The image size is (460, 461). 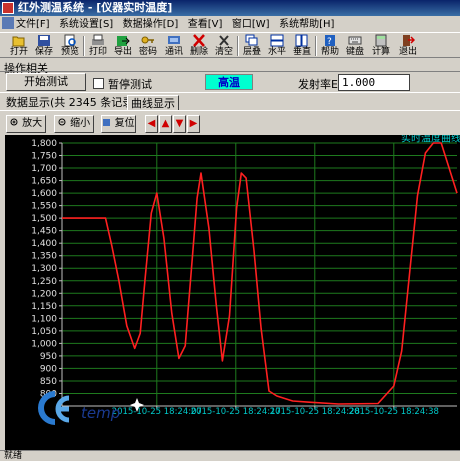 I want to click on y-tick-label: 1,250, so click(x=44, y=282).